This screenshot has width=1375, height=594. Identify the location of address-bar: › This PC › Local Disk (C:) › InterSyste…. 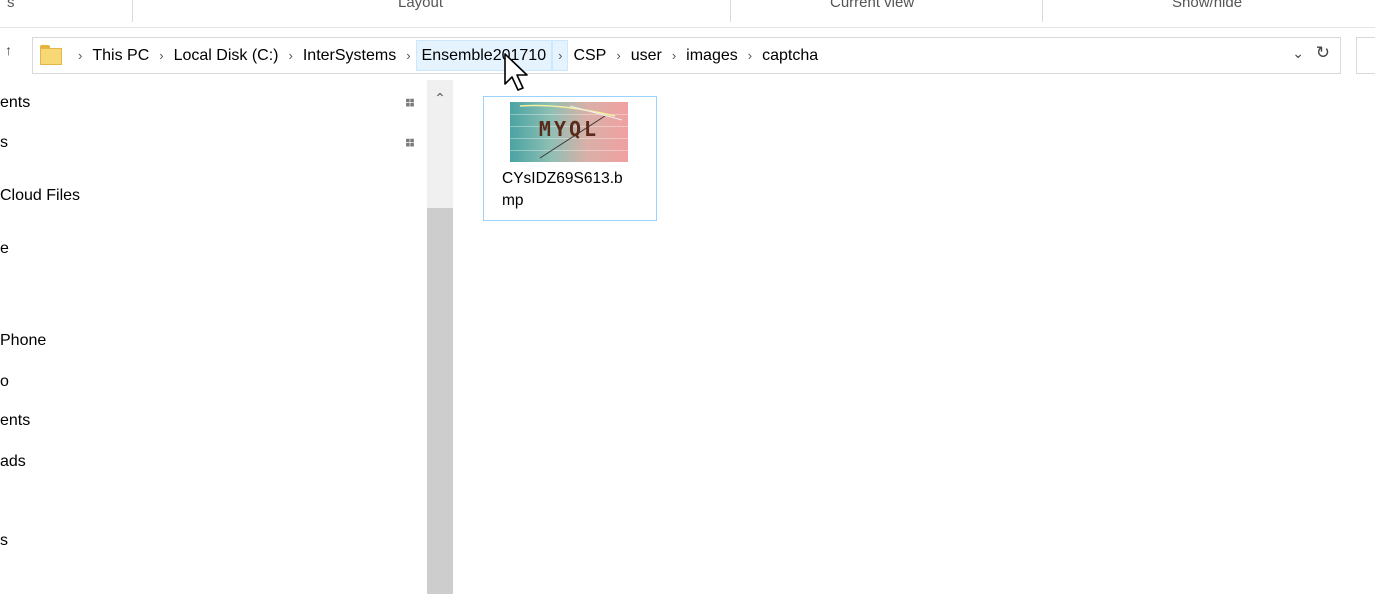
(686, 55).